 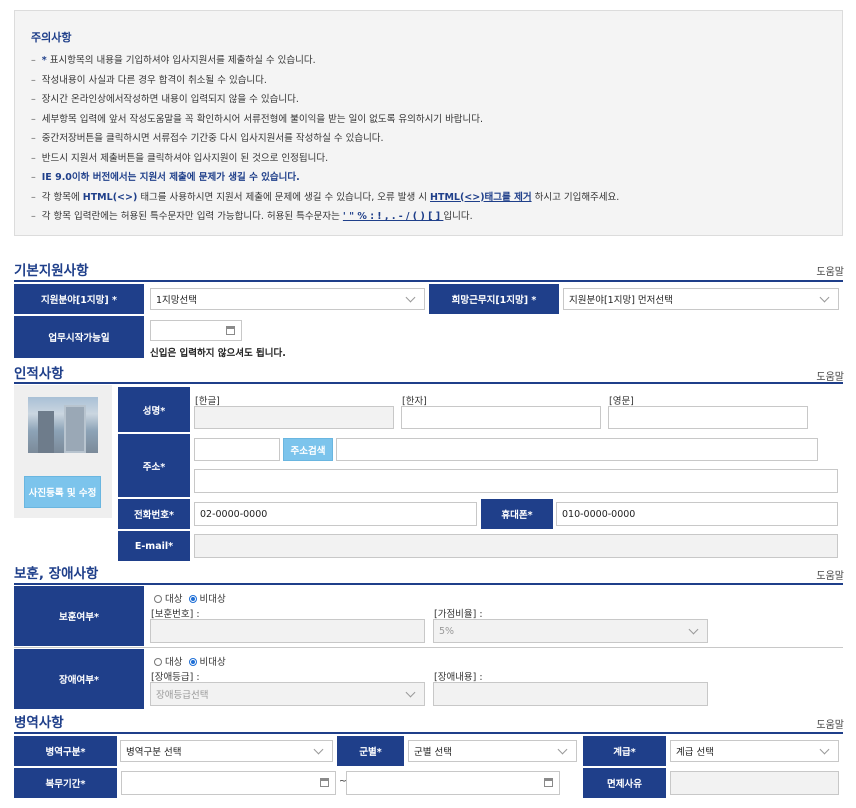 I want to click on service-period-label: 복무기간*, so click(x=65, y=783).